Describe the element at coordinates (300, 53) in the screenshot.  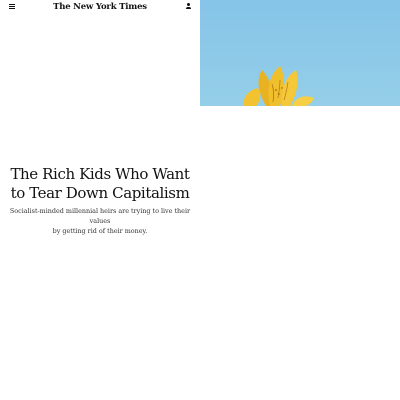
I see `hero-image-flower` at that location.